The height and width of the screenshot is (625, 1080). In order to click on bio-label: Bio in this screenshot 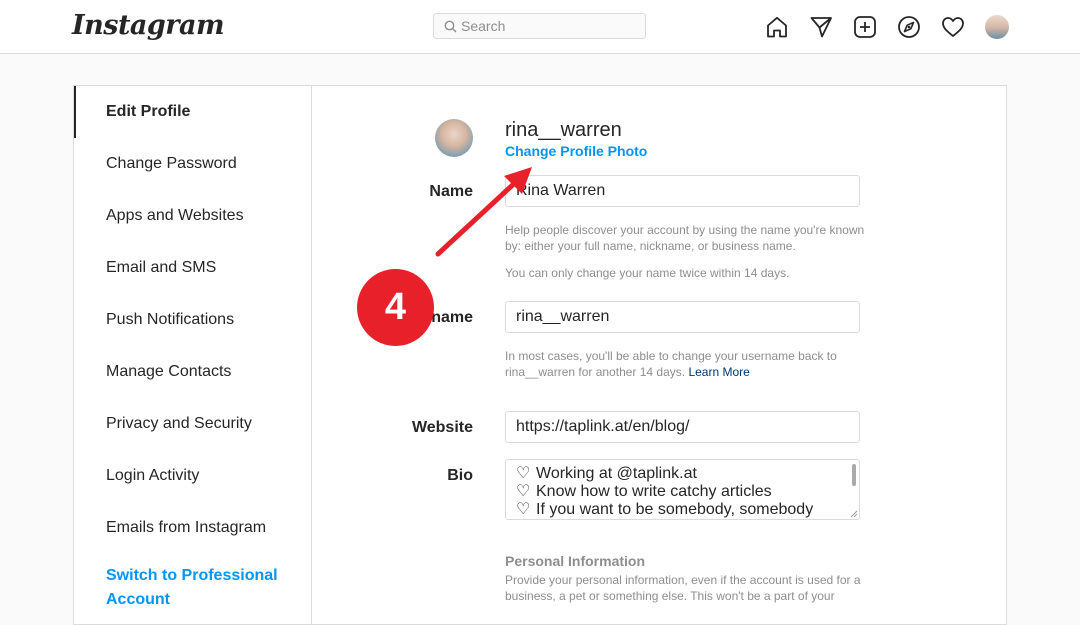, I will do `click(460, 475)`.